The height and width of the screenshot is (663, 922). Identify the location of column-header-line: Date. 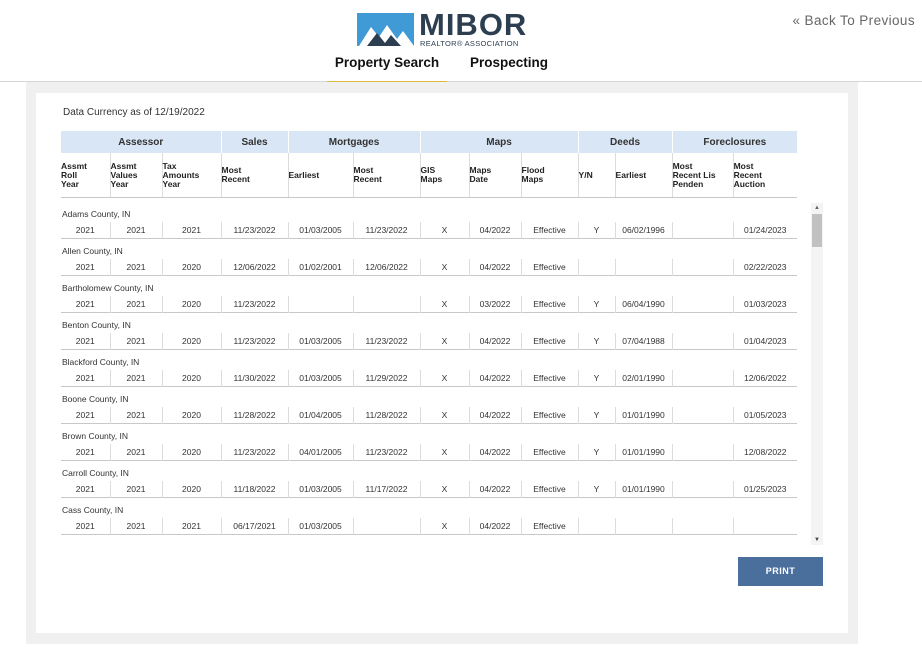
(478, 179).